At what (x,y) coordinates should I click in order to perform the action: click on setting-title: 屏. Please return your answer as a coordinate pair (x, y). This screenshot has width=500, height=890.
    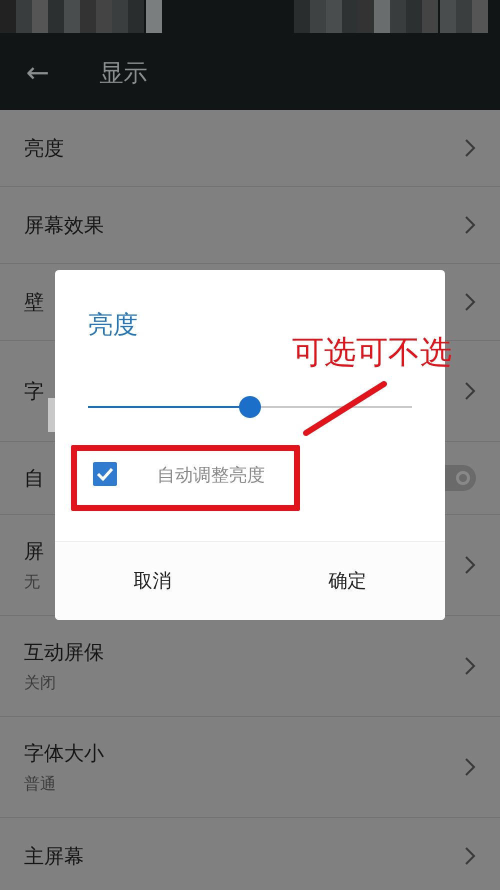
    Looking at the image, I should click on (34, 551).